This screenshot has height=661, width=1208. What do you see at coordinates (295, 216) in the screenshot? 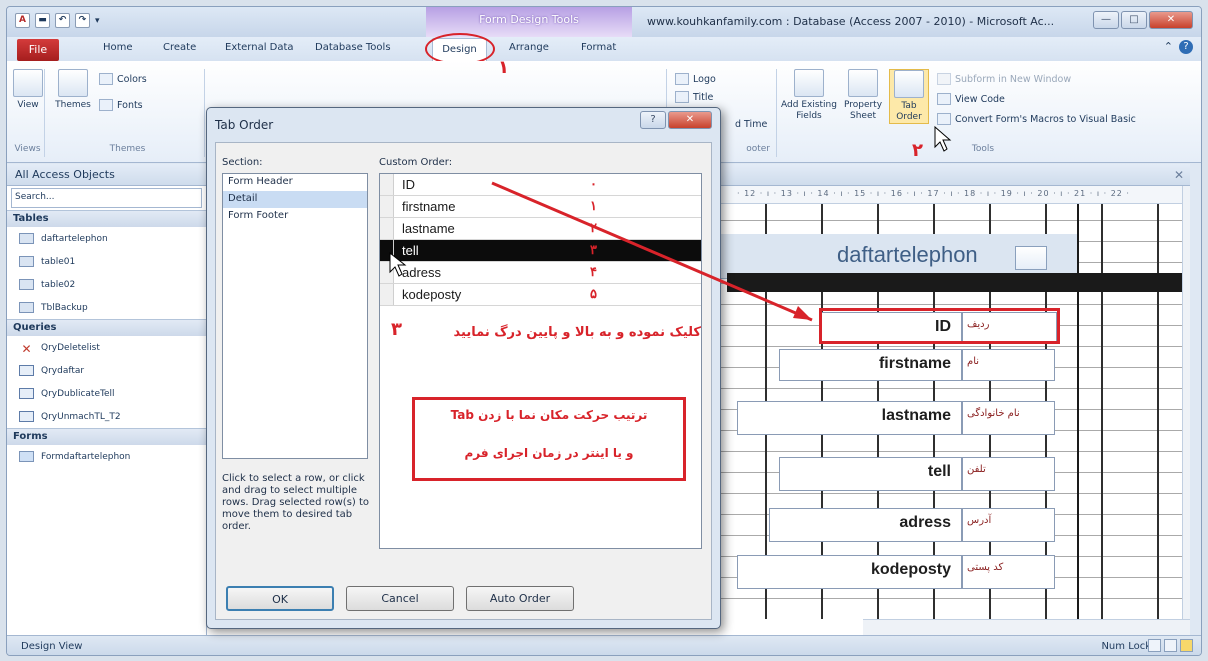
I see `section-item: Form Footer` at bounding box center [295, 216].